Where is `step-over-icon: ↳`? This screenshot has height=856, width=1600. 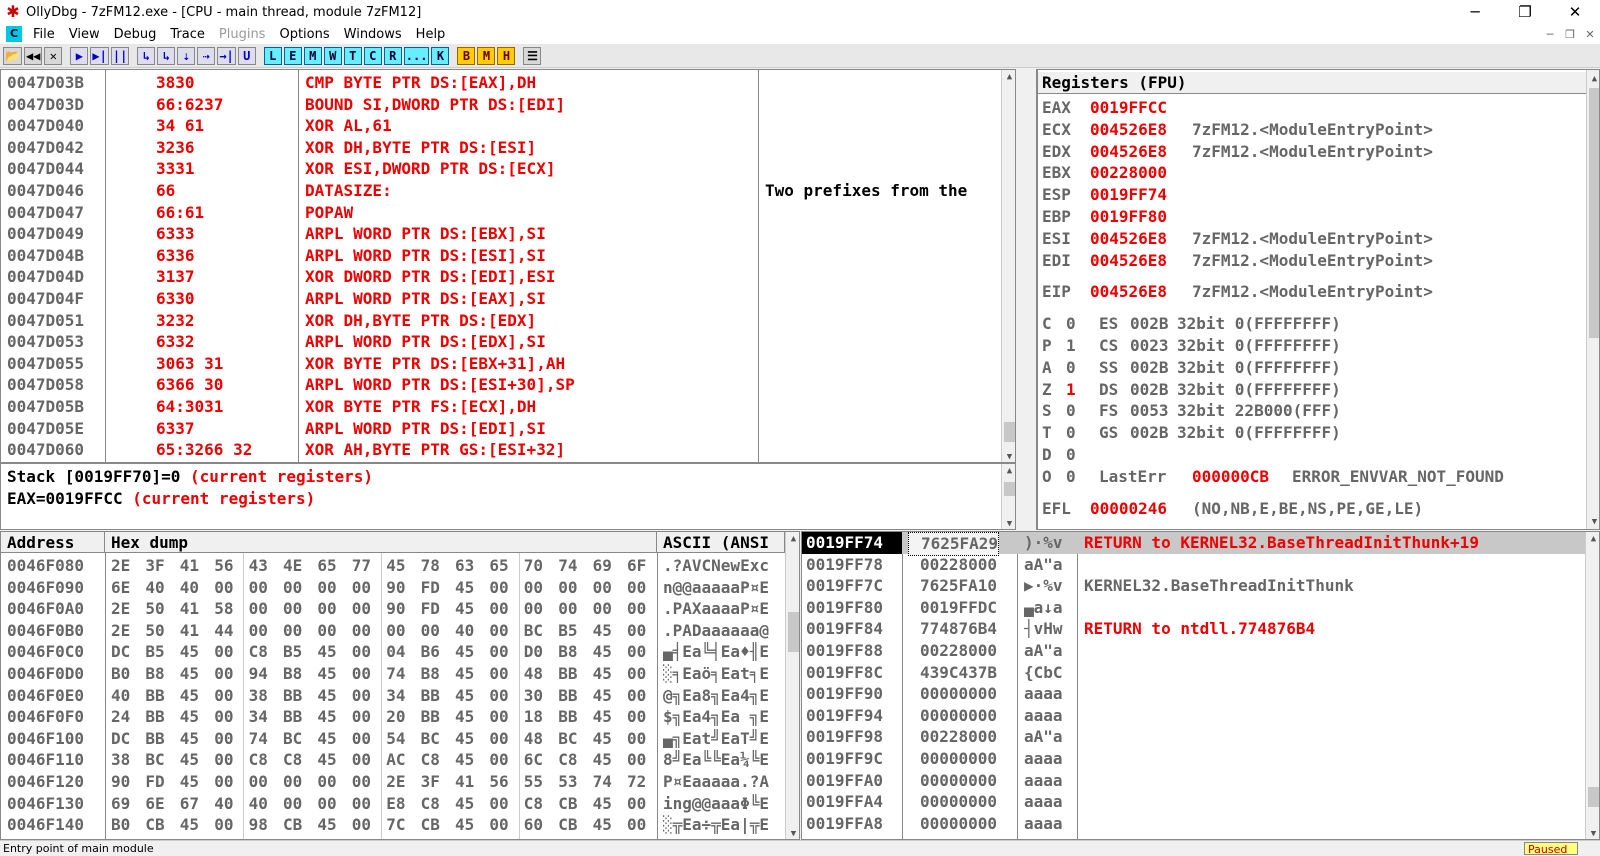 step-over-icon: ↳ is located at coordinates (166, 55).